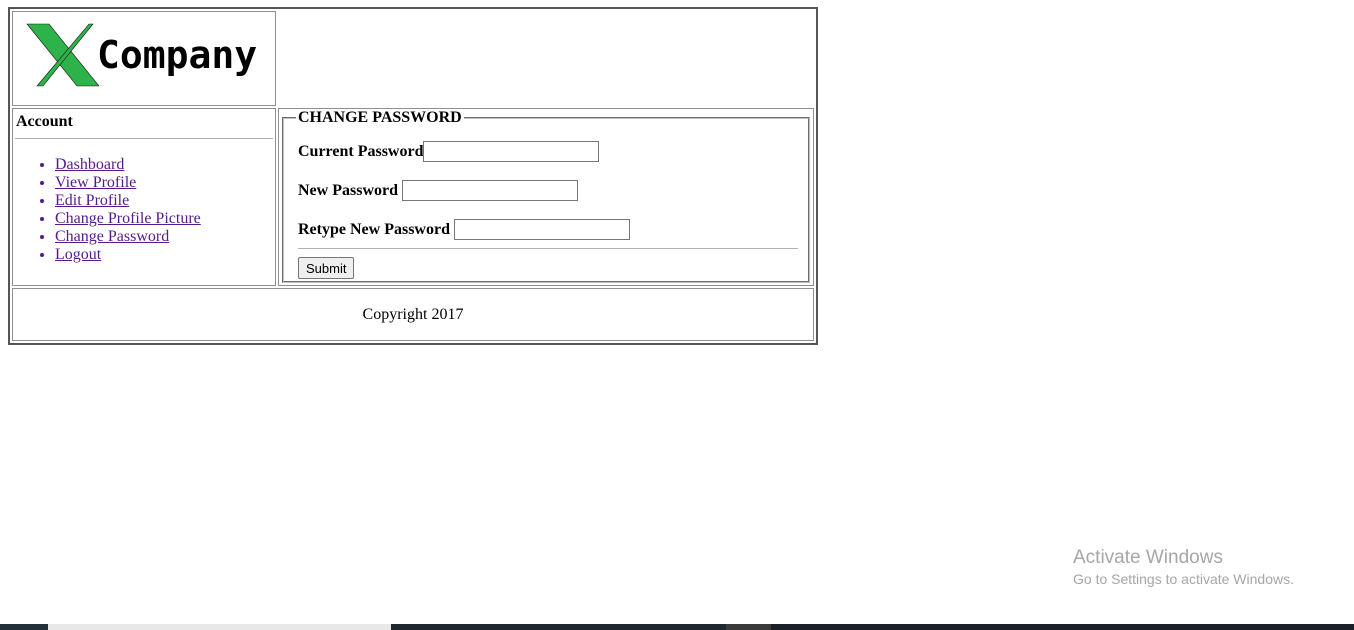  I want to click on x-logo-icon, so click(62, 55).